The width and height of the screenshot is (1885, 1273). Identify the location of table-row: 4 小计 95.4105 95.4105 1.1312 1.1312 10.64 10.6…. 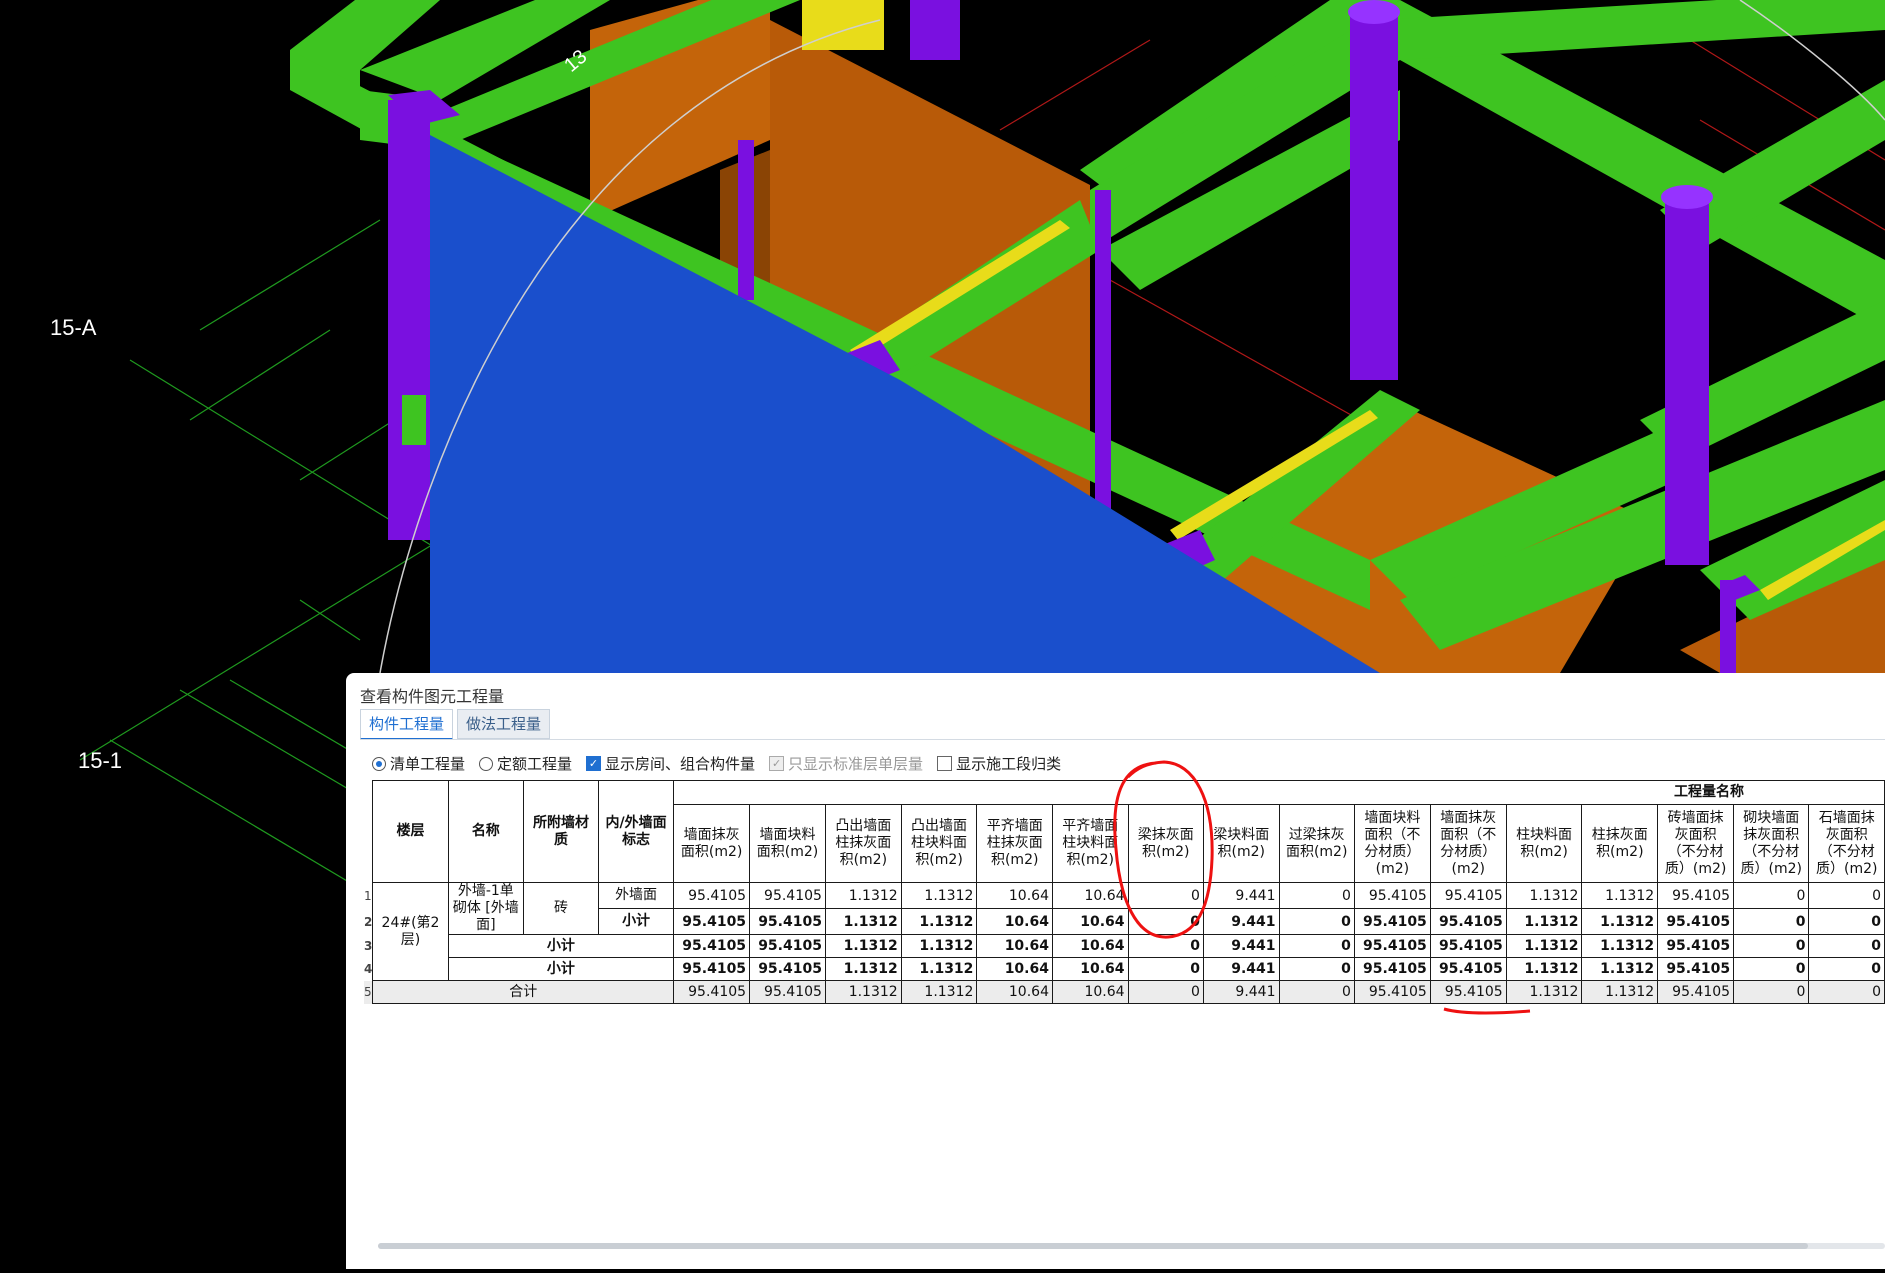
(1124, 969).